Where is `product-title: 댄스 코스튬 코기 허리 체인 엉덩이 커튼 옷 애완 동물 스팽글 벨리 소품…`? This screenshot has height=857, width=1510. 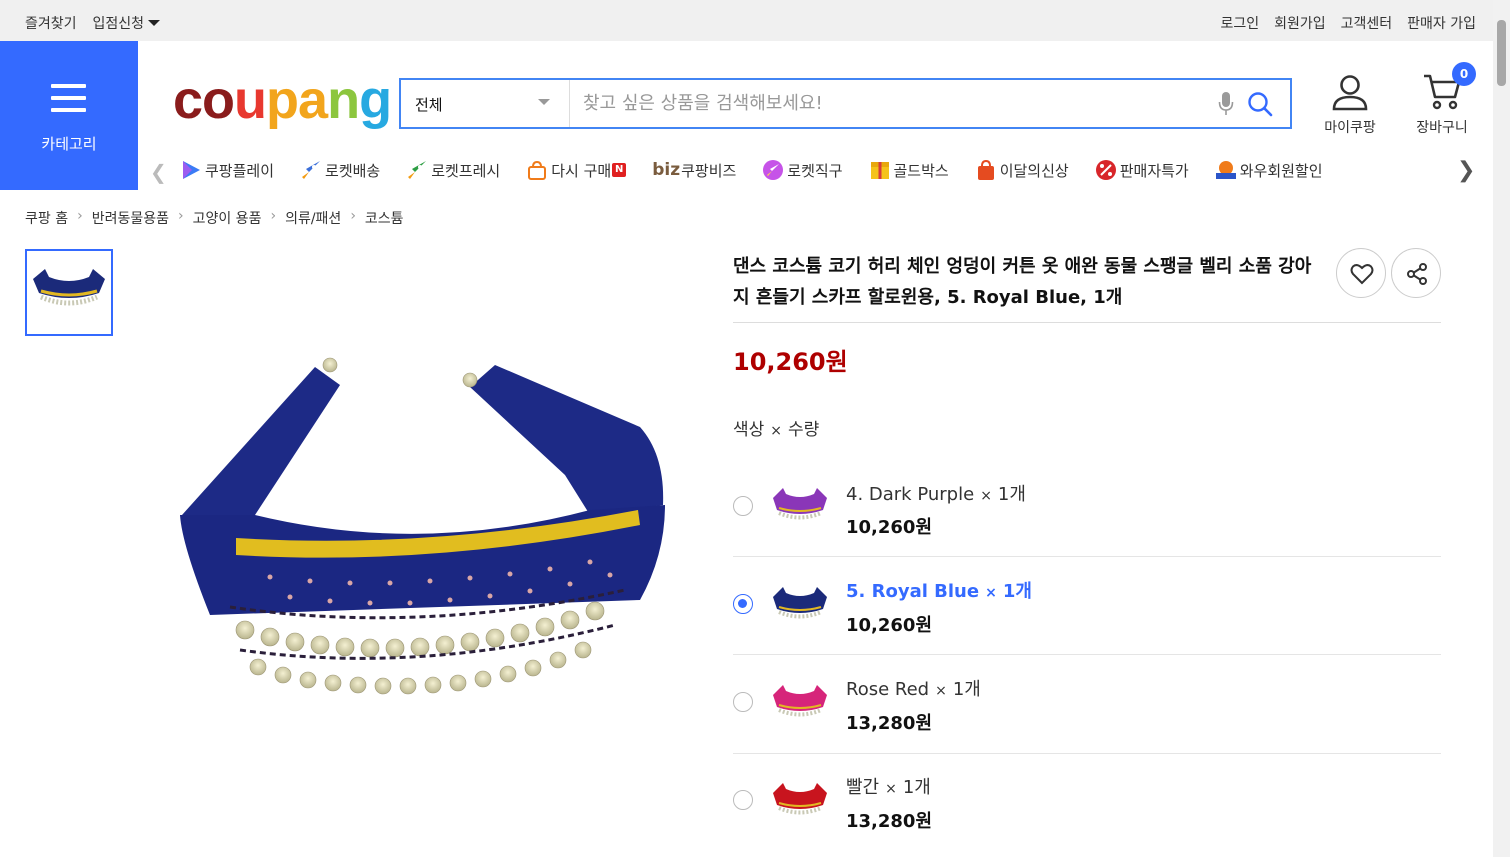
product-title: 댄스 코스튬 코기 허리 체인 엉덩이 커튼 옷 애완 동물 스팽글 벨리 소품… is located at coordinates (1022, 282).